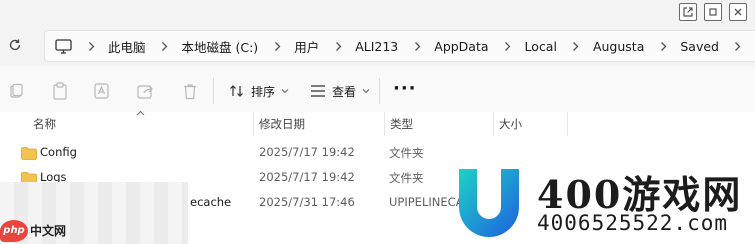 The image size is (755, 244). Describe the element at coordinates (377, 13) in the screenshot. I see `title-bar` at that location.